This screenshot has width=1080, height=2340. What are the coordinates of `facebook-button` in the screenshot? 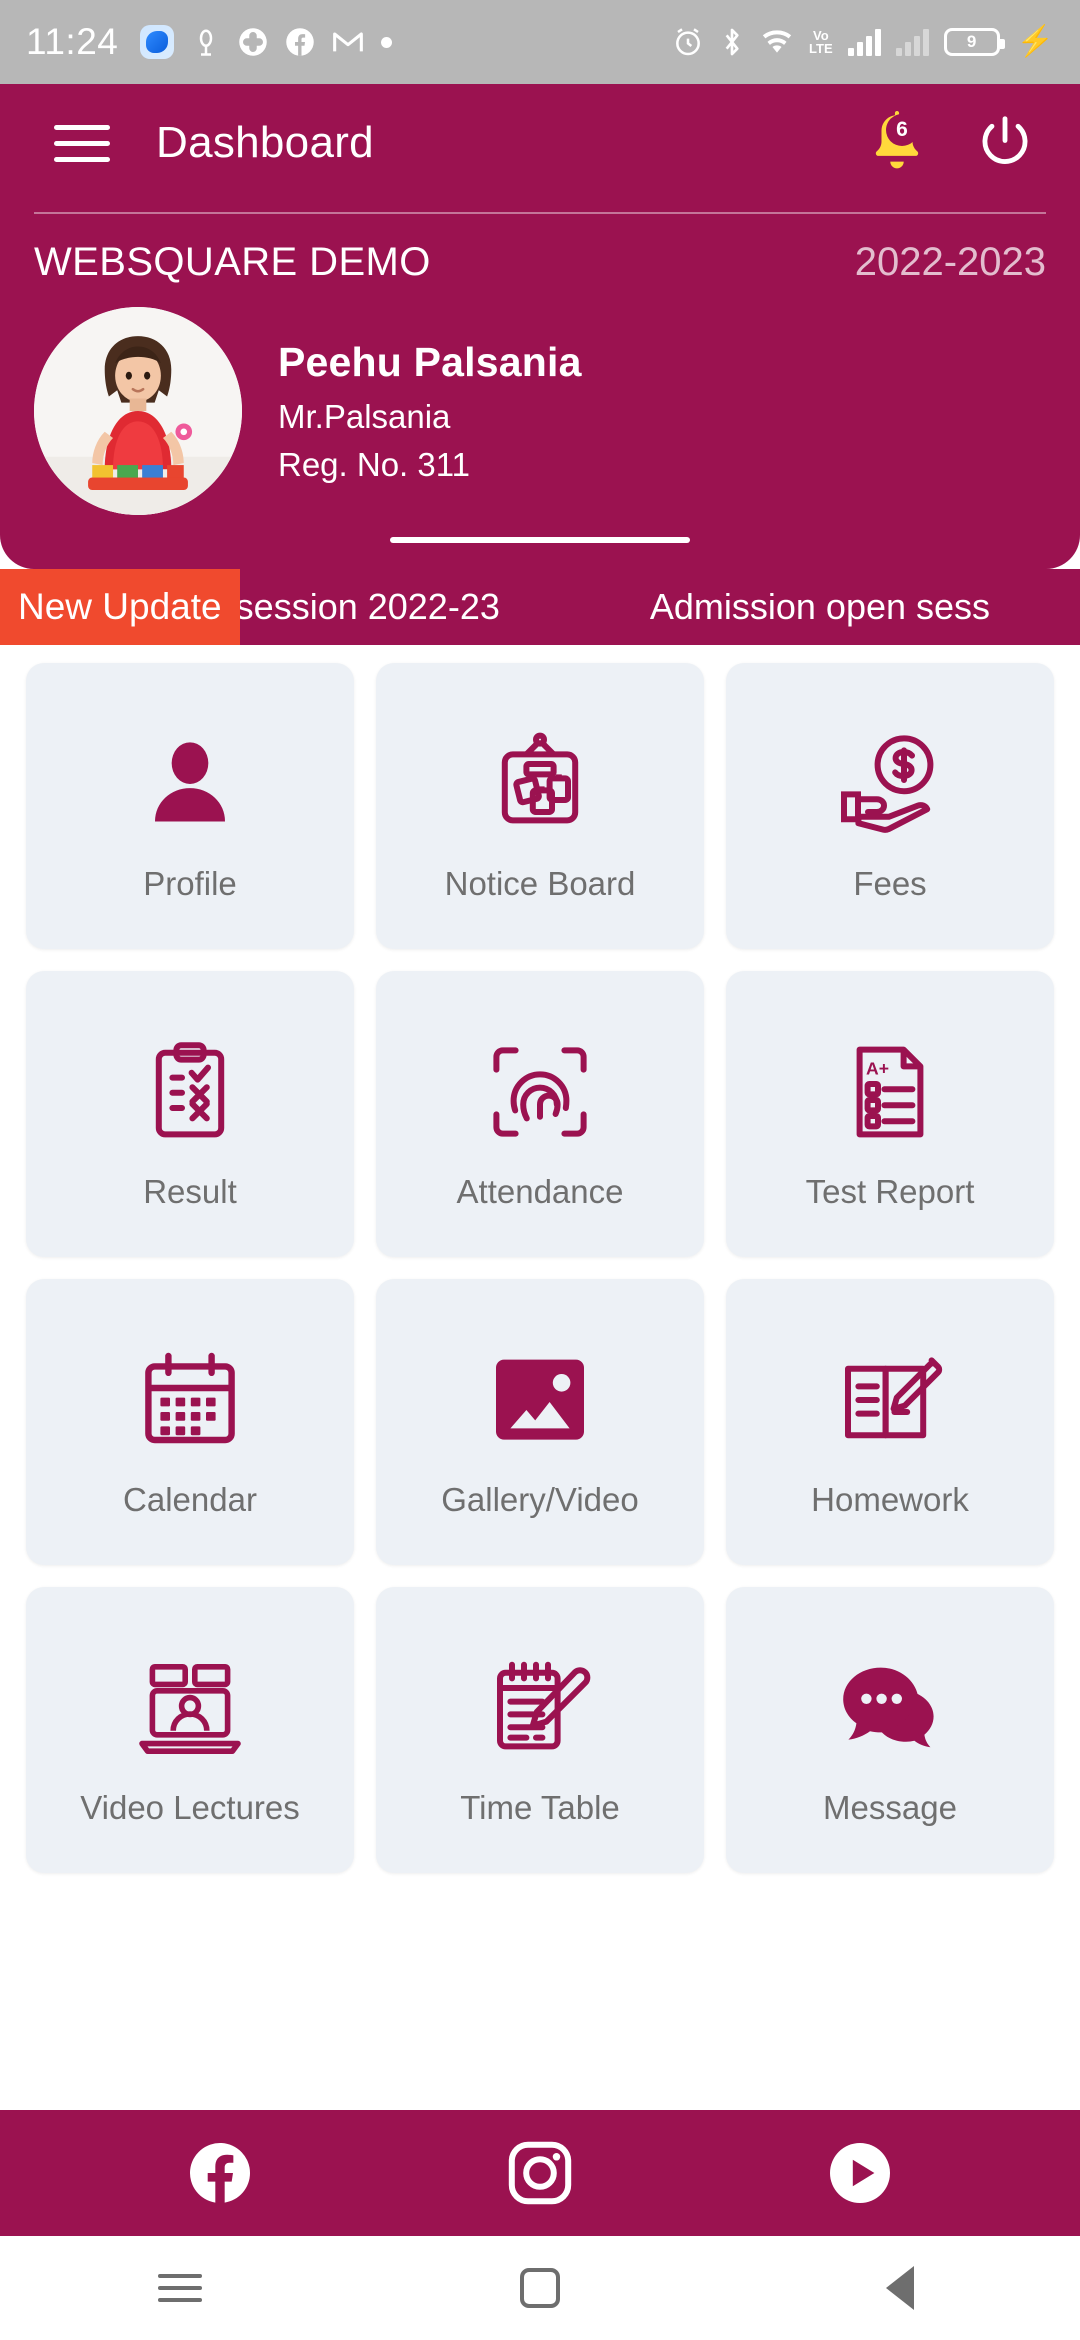 It's located at (220, 2173).